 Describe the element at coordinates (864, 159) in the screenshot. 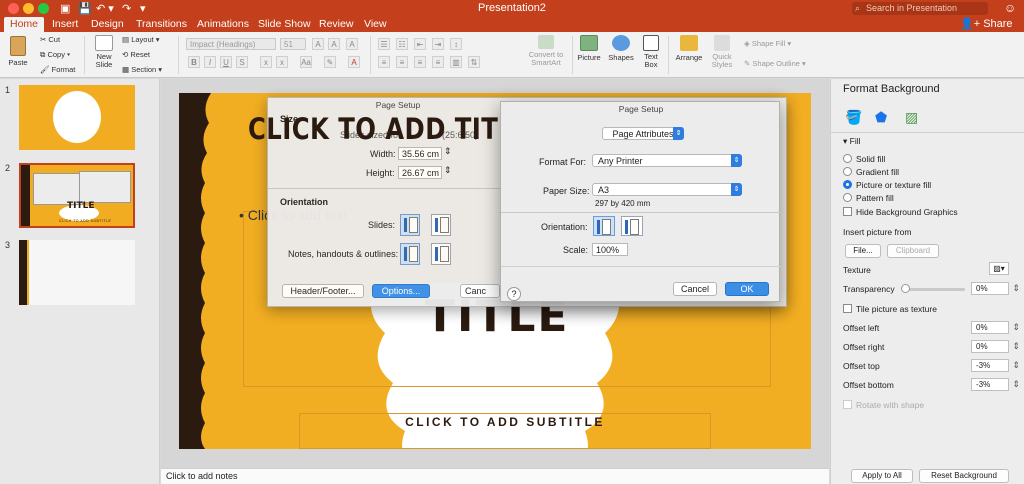

I see `solid-fill-radio: Solid fill` at that location.